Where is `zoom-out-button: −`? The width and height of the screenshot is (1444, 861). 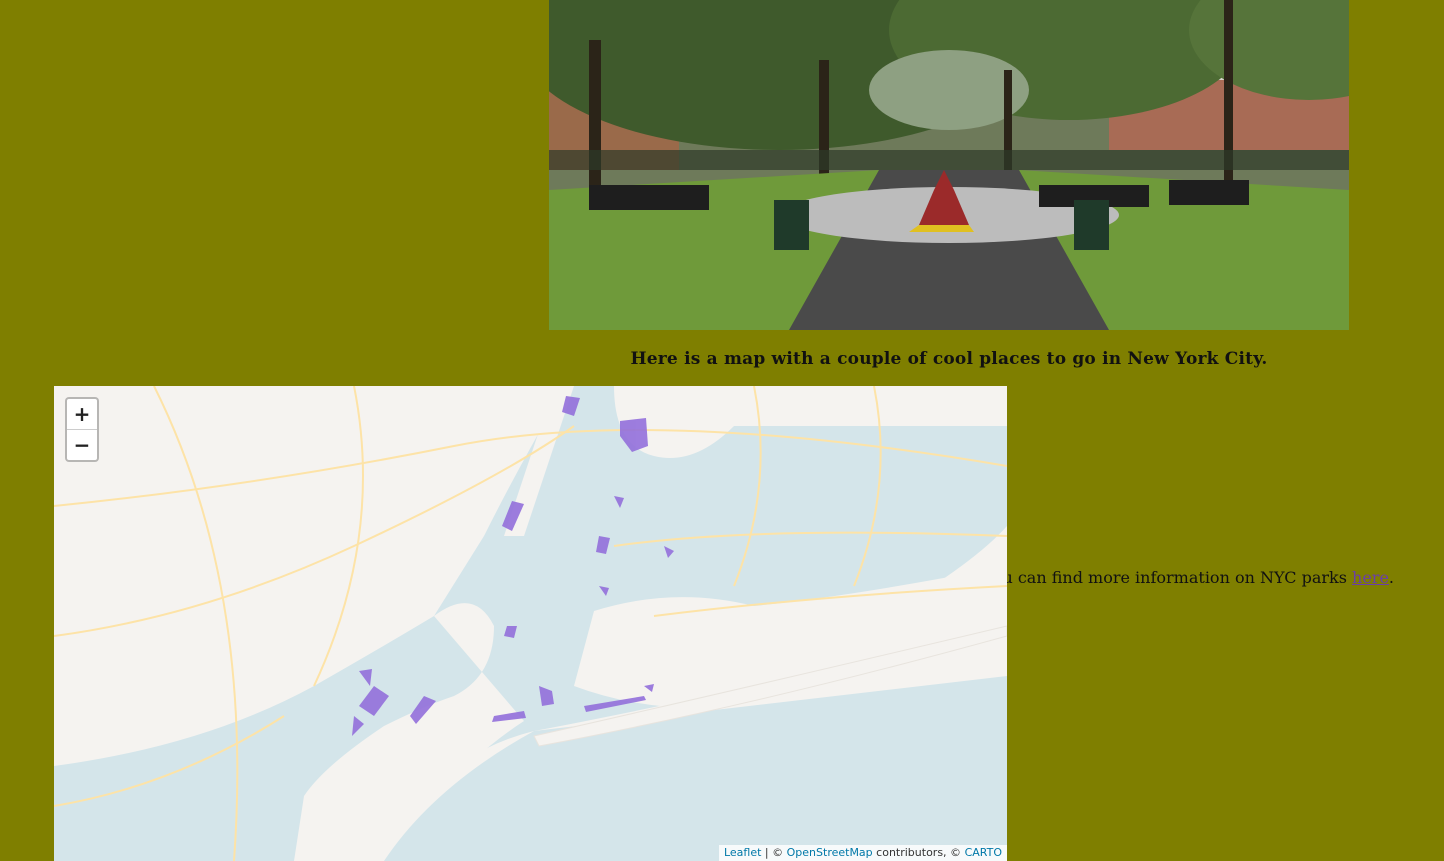 zoom-out-button: − is located at coordinates (82, 444).